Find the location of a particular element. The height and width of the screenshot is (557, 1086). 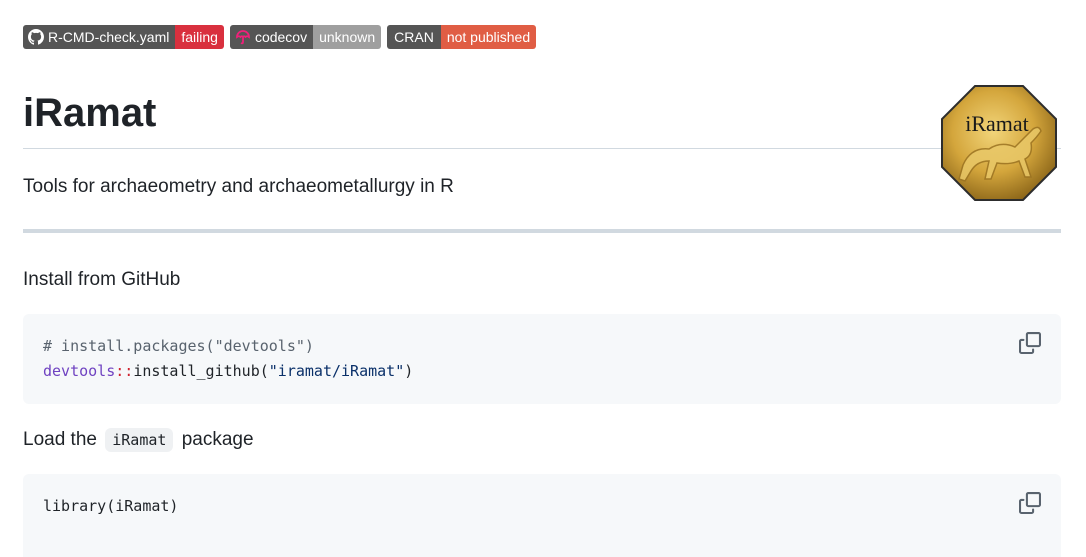

page-title: iRamat is located at coordinates (90, 113).